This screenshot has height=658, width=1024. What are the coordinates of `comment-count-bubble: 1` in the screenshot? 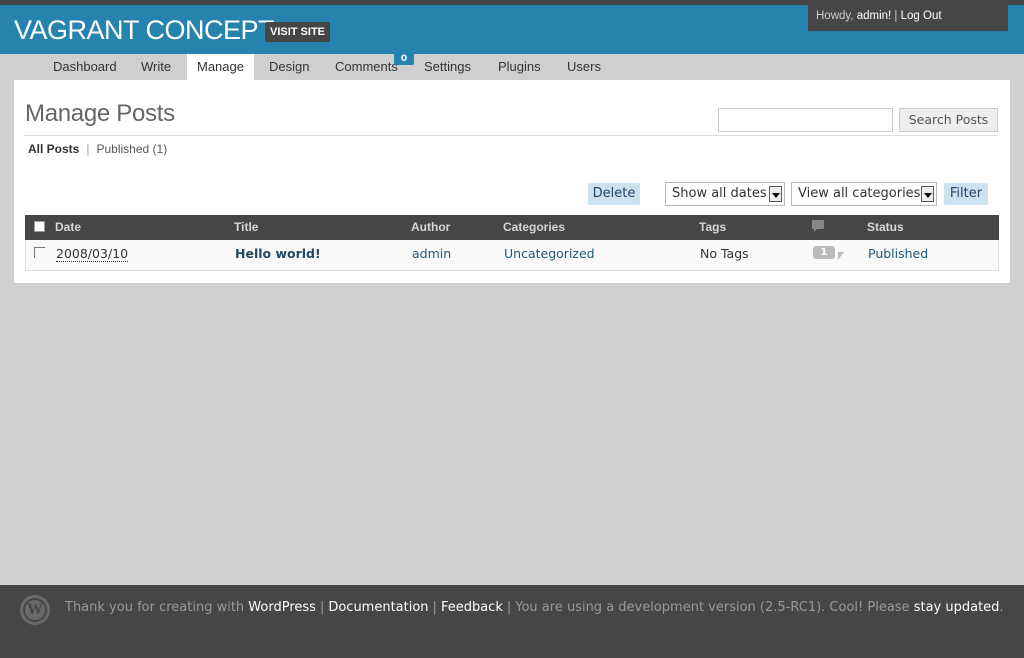 It's located at (824, 252).